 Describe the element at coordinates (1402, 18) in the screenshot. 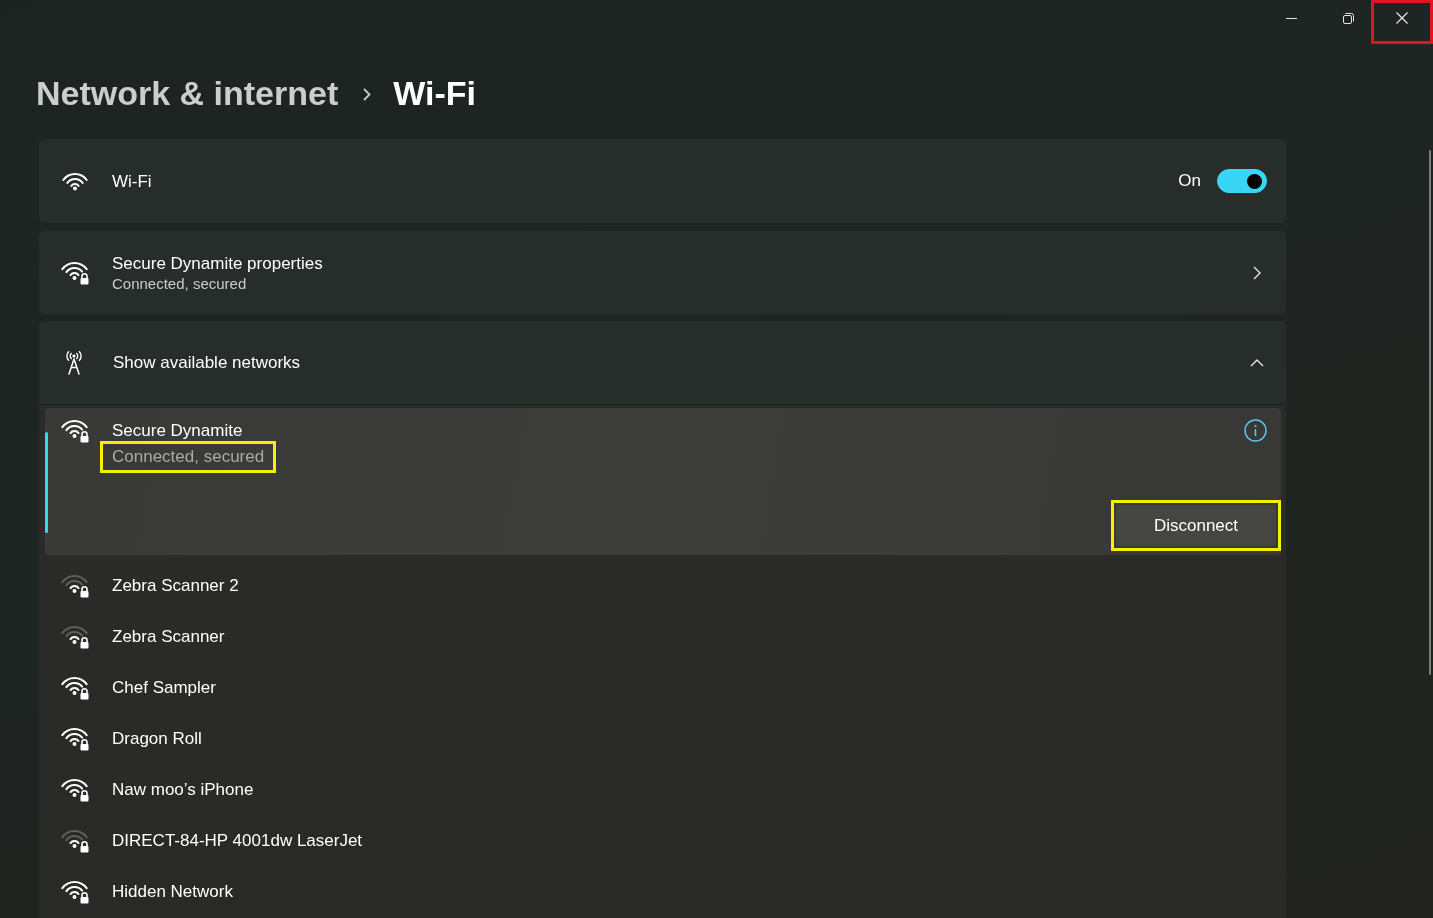

I see `close-icon` at that location.